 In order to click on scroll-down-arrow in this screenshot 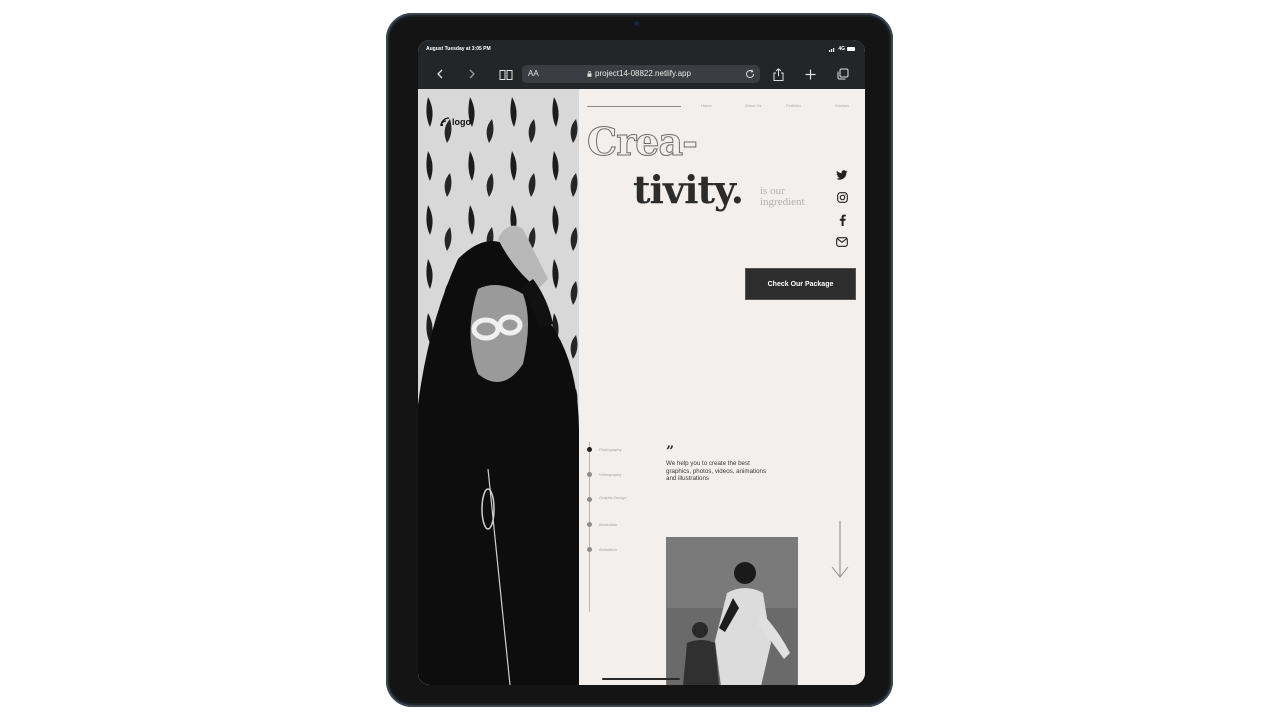, I will do `click(840, 552)`.